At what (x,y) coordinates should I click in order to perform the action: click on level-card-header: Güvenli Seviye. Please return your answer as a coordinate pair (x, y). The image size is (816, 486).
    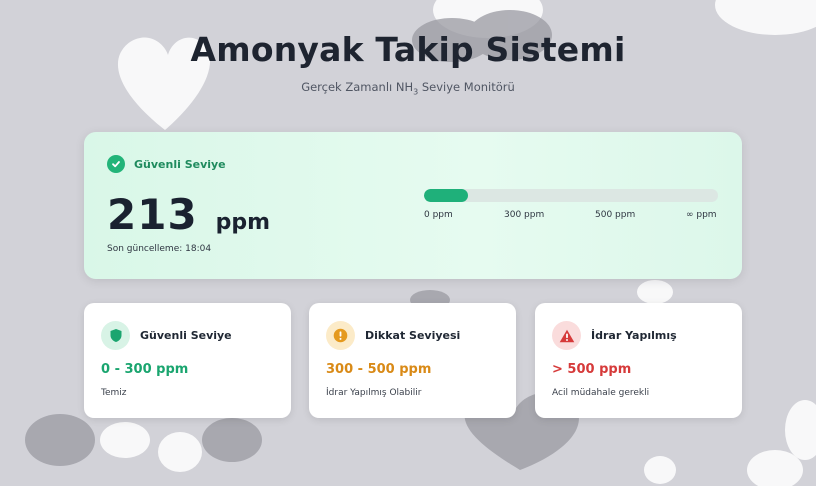
    Looking at the image, I should click on (166, 335).